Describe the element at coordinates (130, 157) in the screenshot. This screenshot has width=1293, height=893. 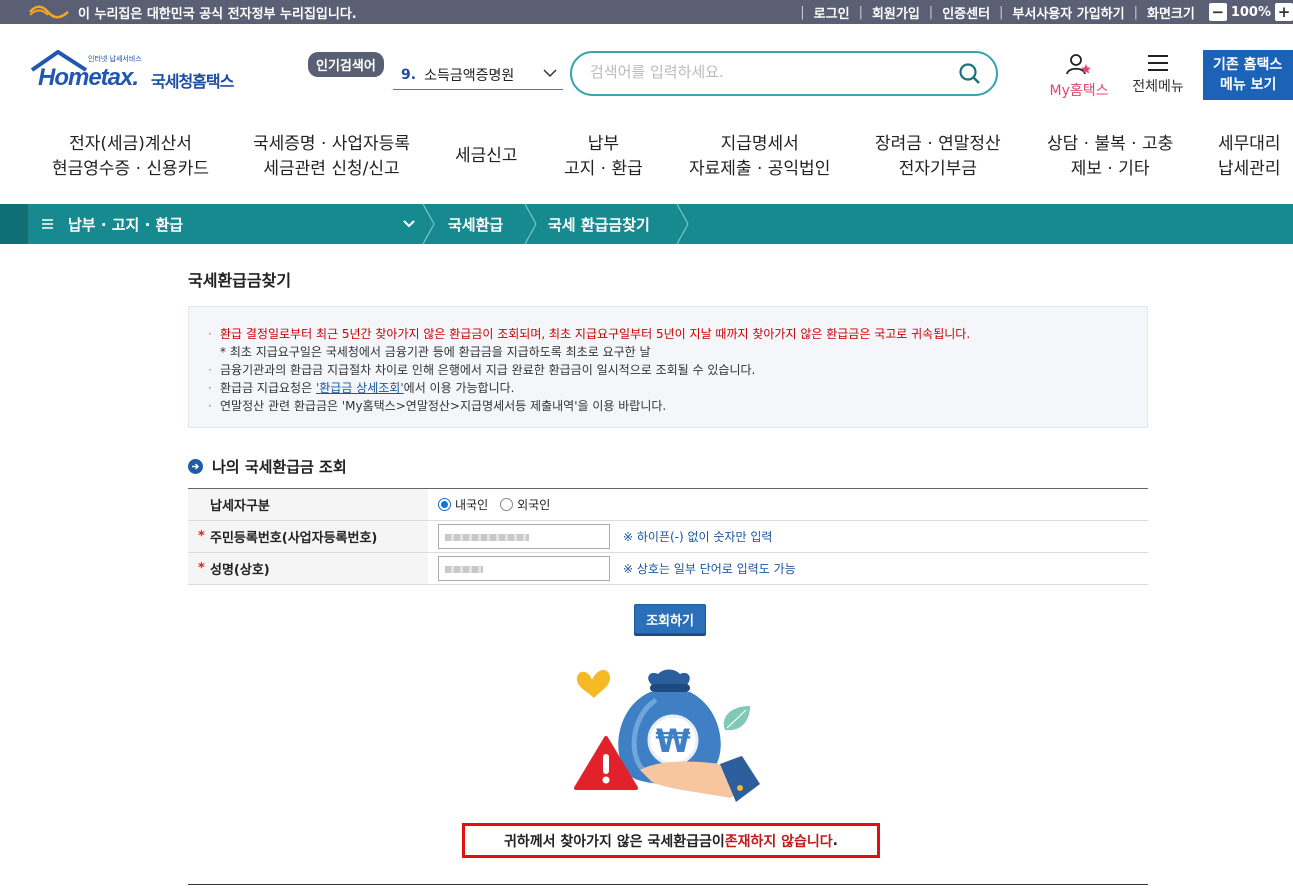
I see `gnb-item-e-invoice: 전자(세금)계산서현금영수증 · 신용카드` at that location.